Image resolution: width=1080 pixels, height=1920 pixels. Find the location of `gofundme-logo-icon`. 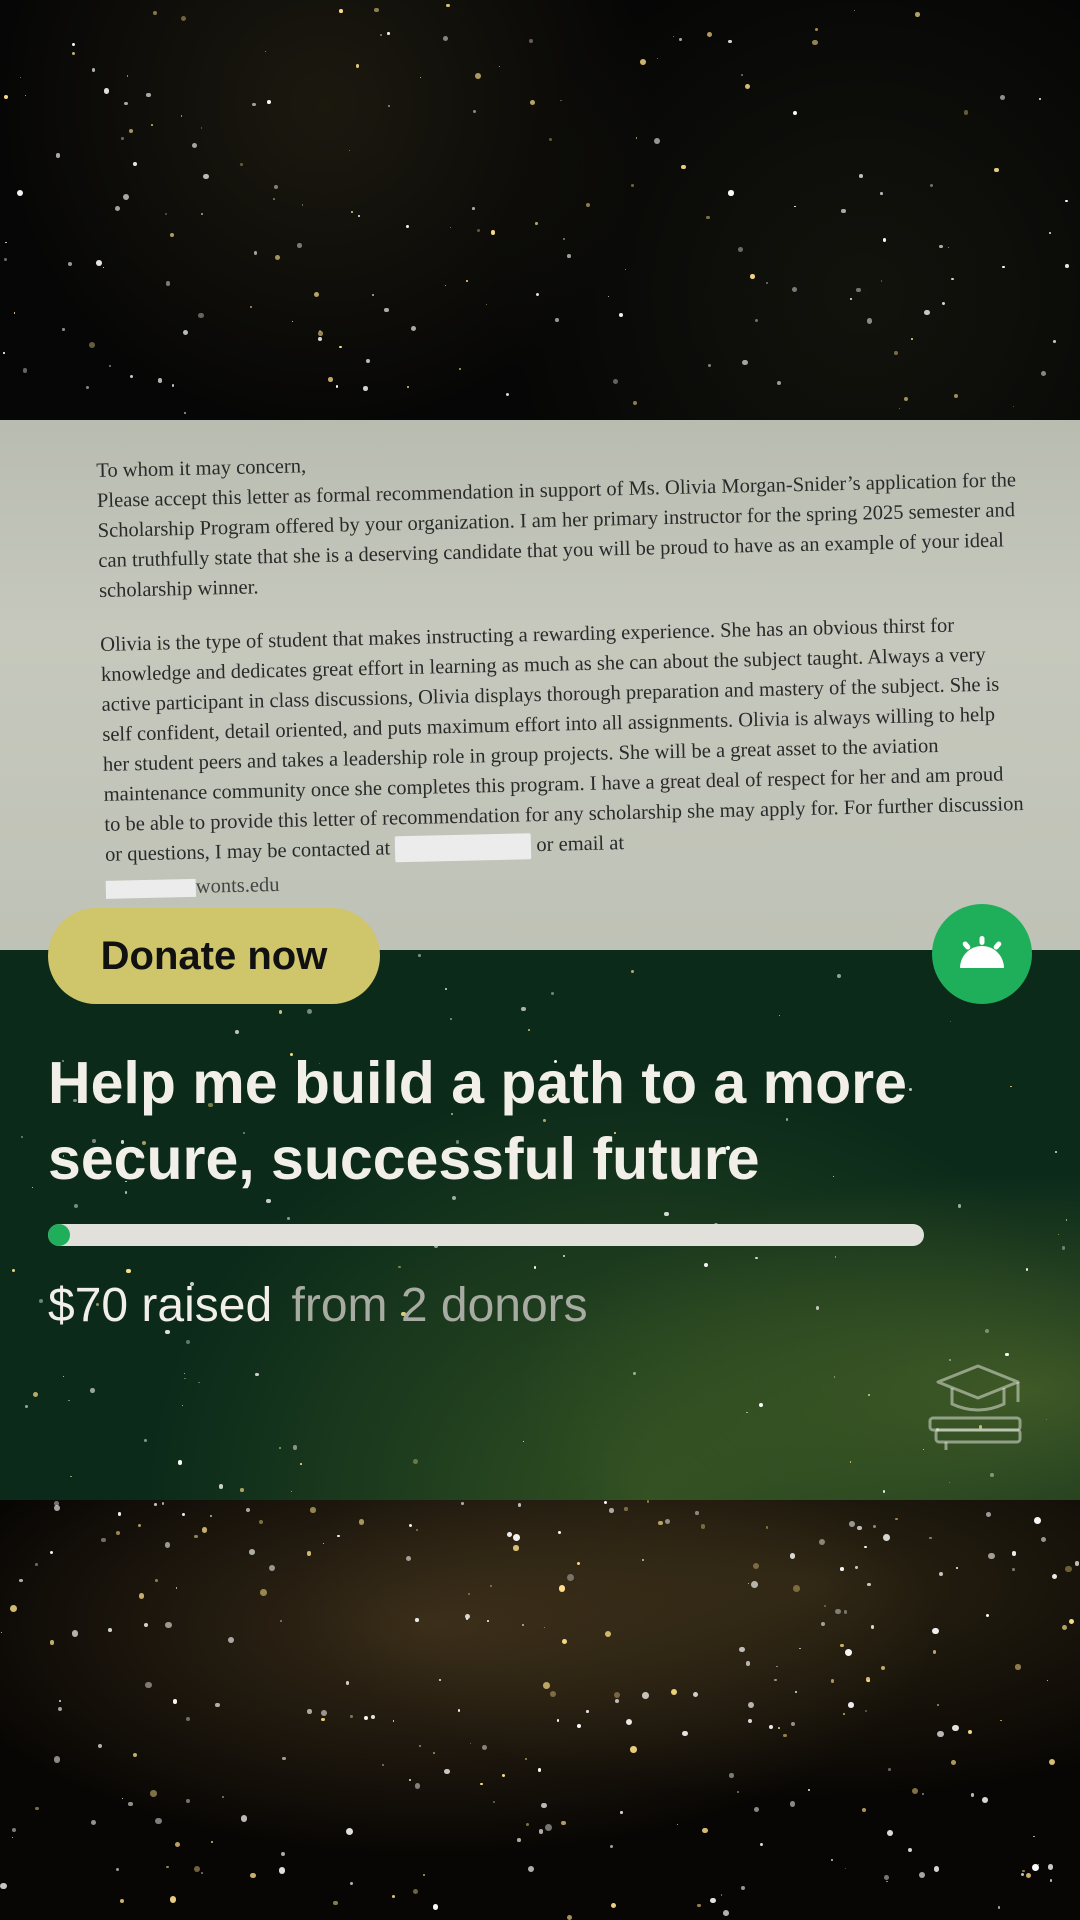

gofundme-logo-icon is located at coordinates (982, 954).